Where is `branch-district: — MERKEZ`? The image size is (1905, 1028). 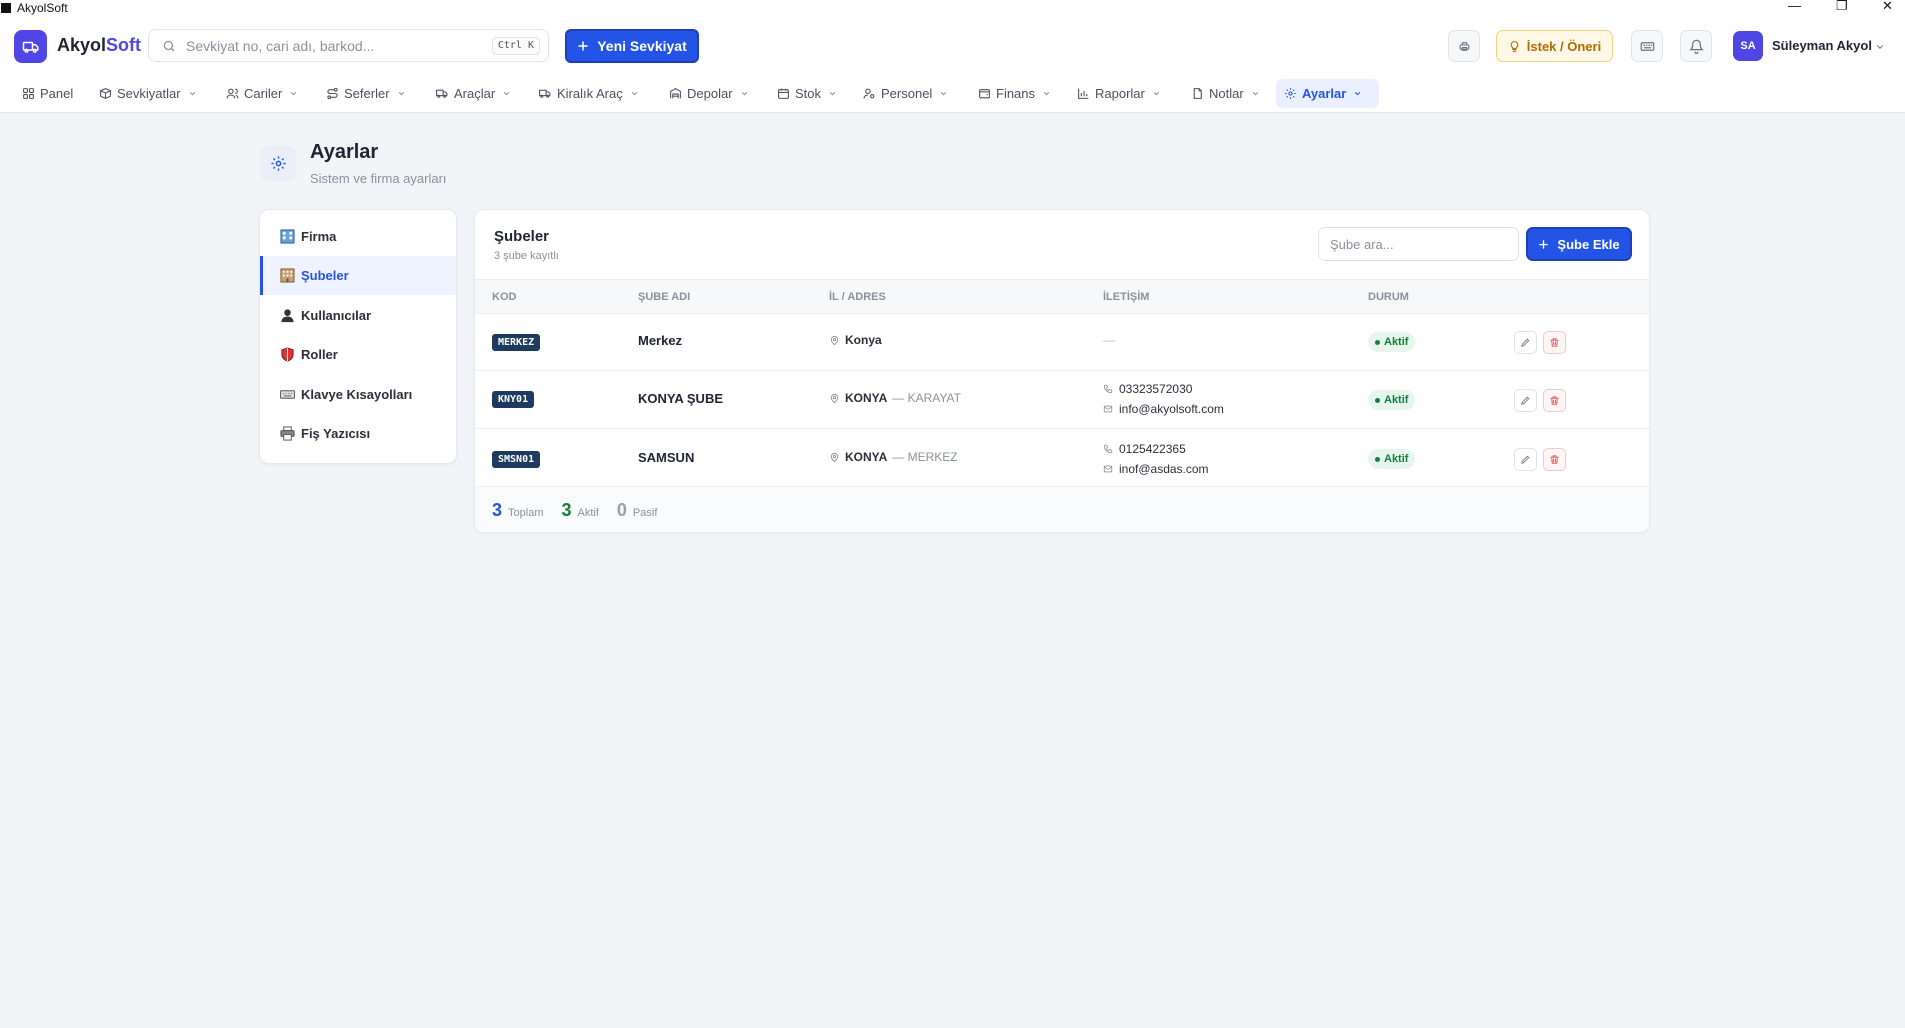
branch-district: — MERKEZ is located at coordinates (925, 457).